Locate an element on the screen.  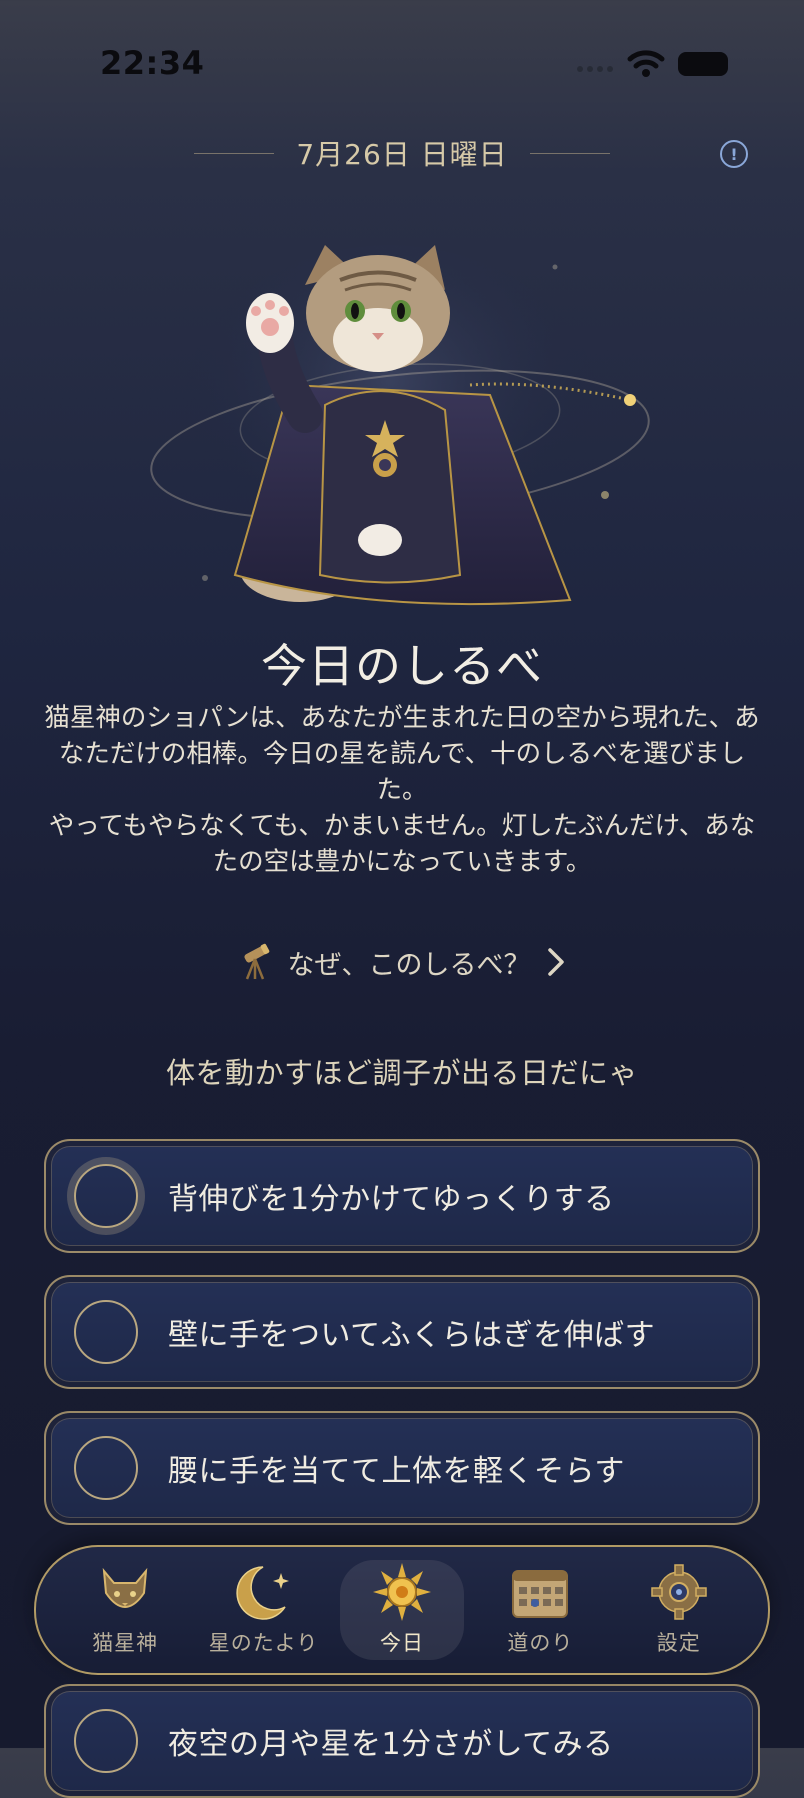
tab-cat-god: 猫星神 is located at coordinates (125, 1610).